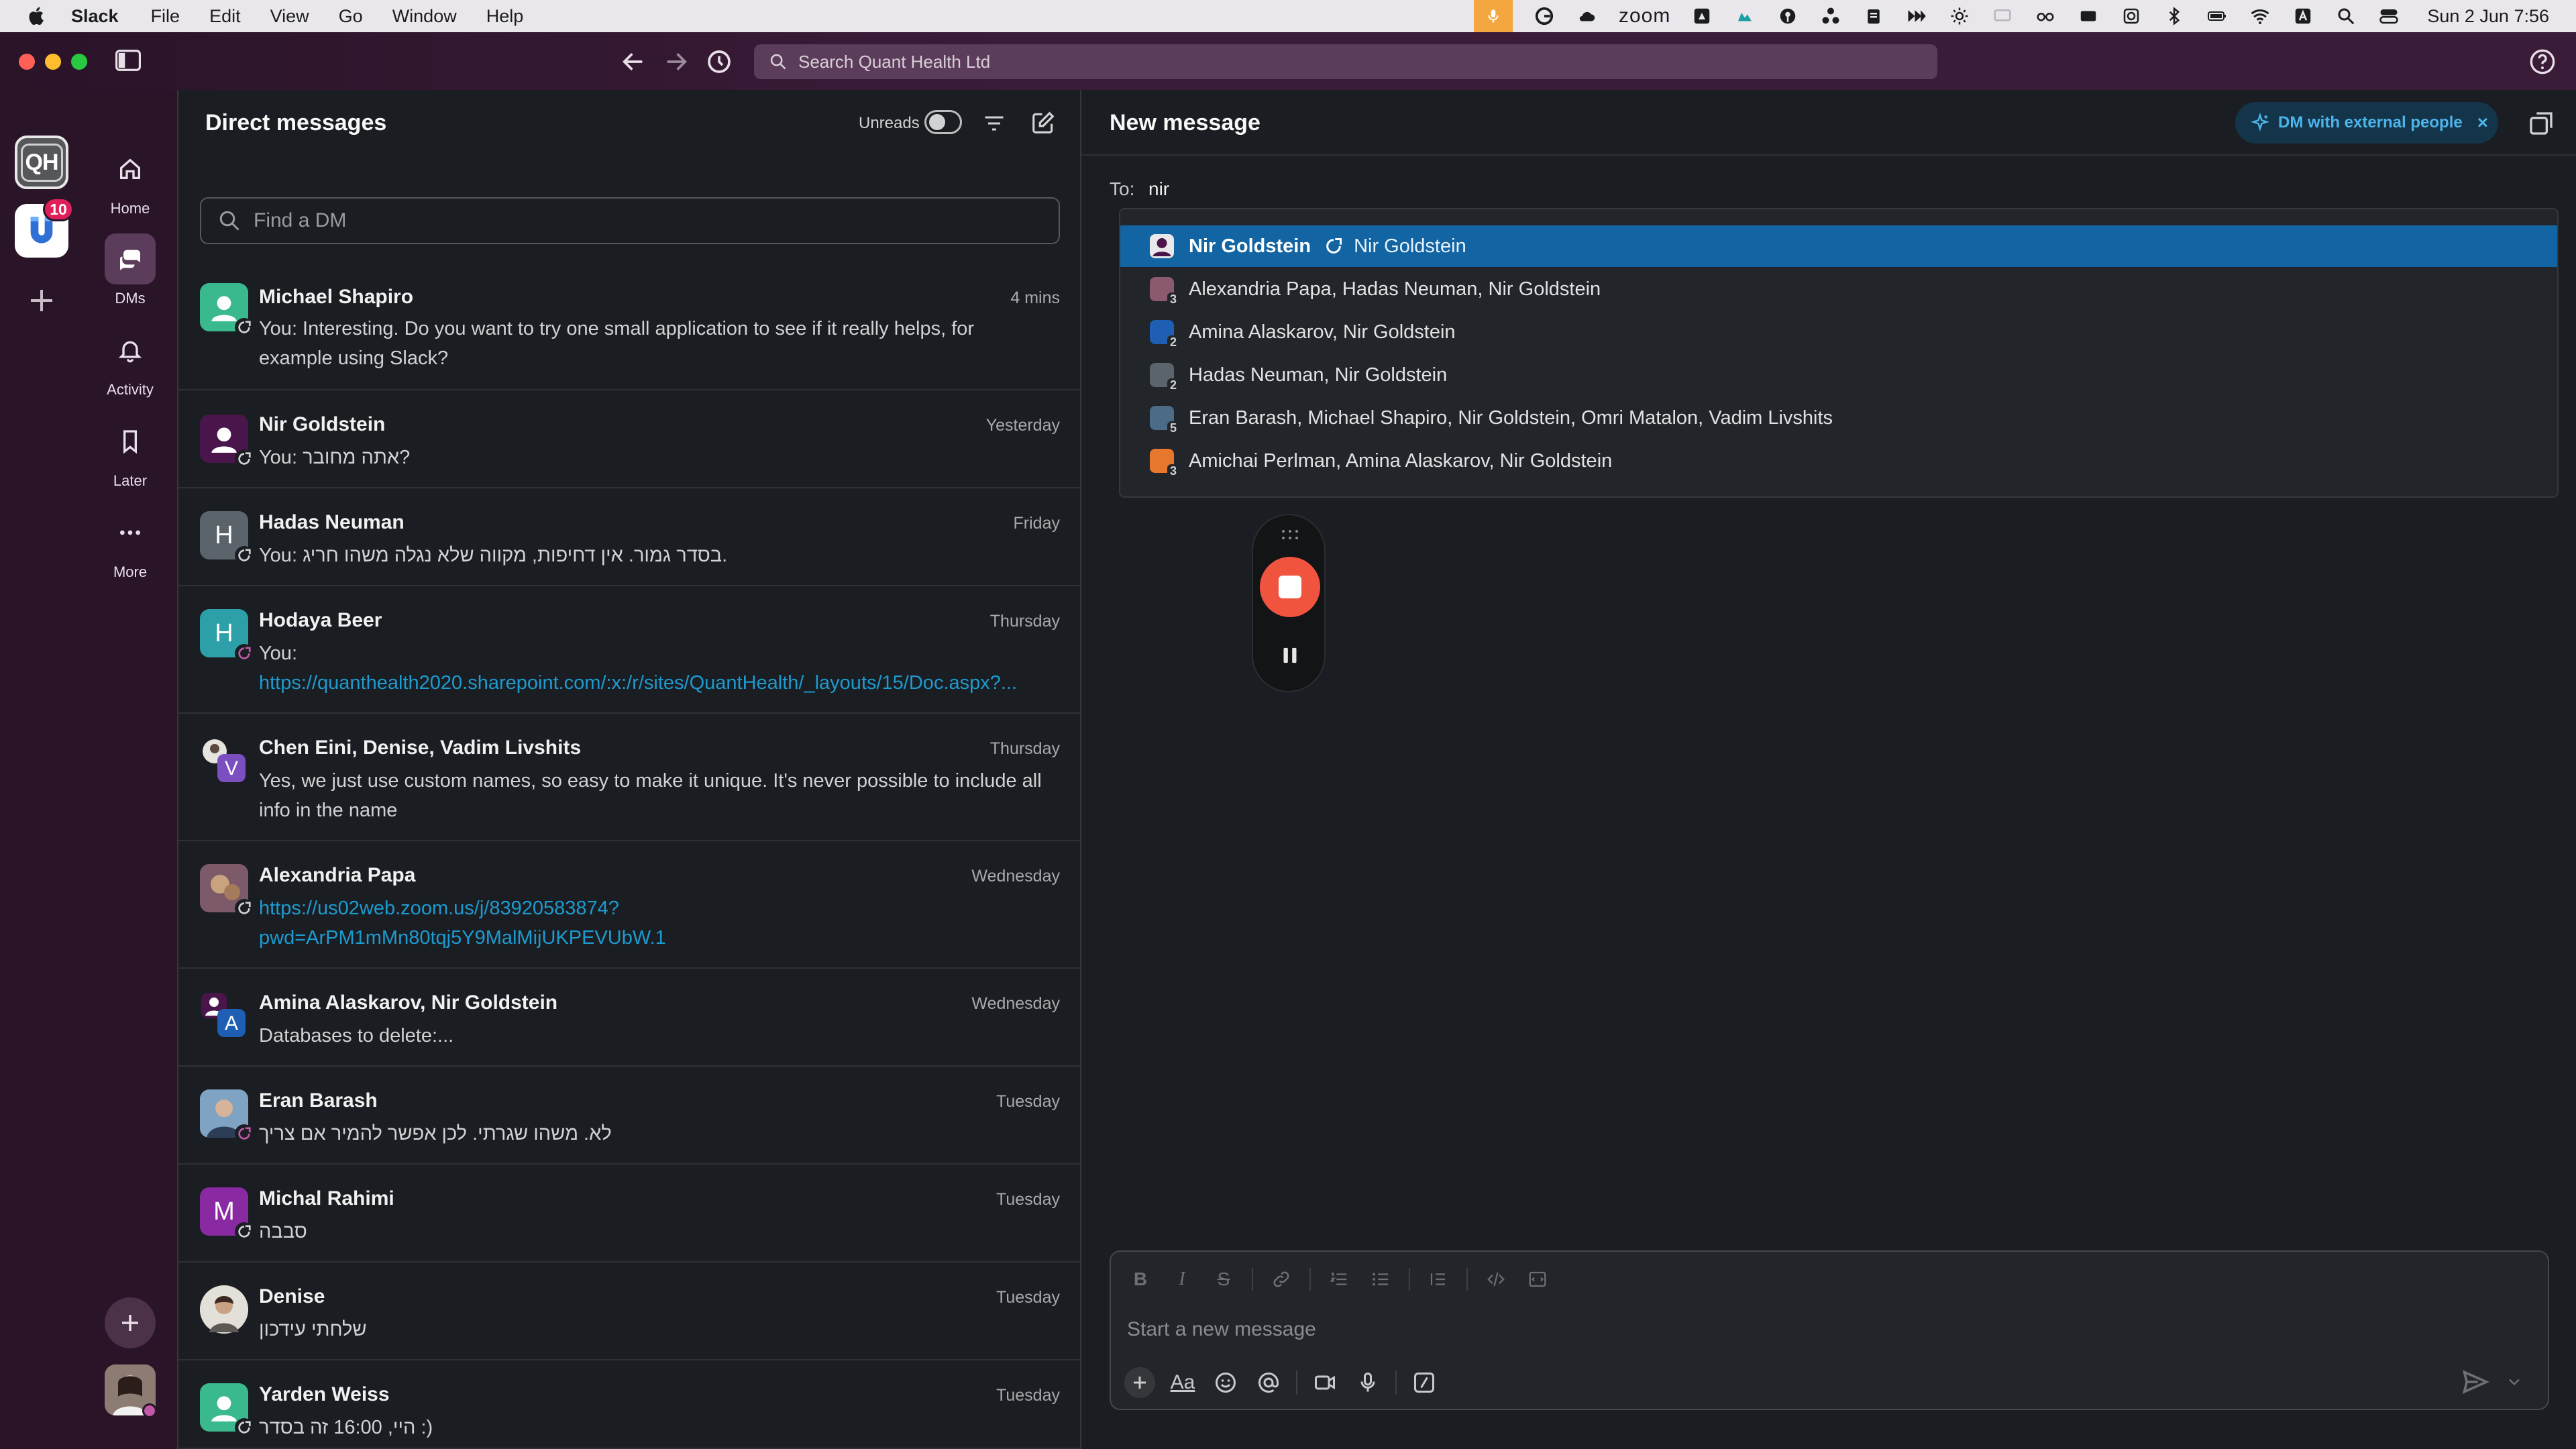  Describe the element at coordinates (1043, 123) in the screenshot. I see `compose-icon` at that location.